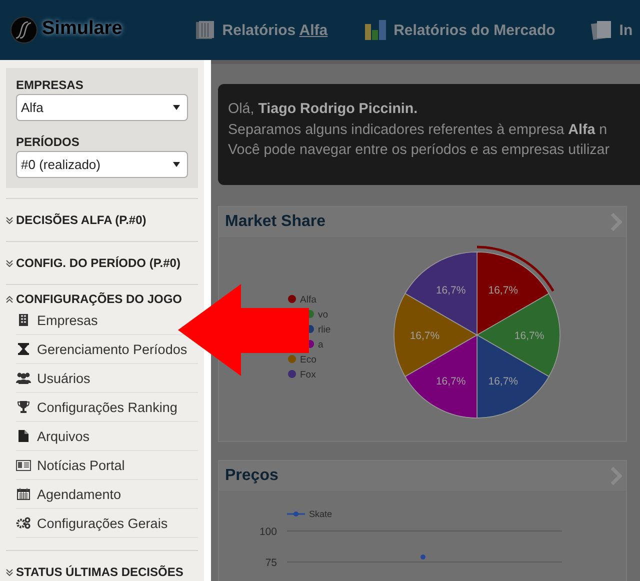 The width and height of the screenshot is (640, 581). Describe the element at coordinates (102, 263) in the screenshot. I see `section-header: CONFIG. DO PERÍODO (P.#0)` at that location.